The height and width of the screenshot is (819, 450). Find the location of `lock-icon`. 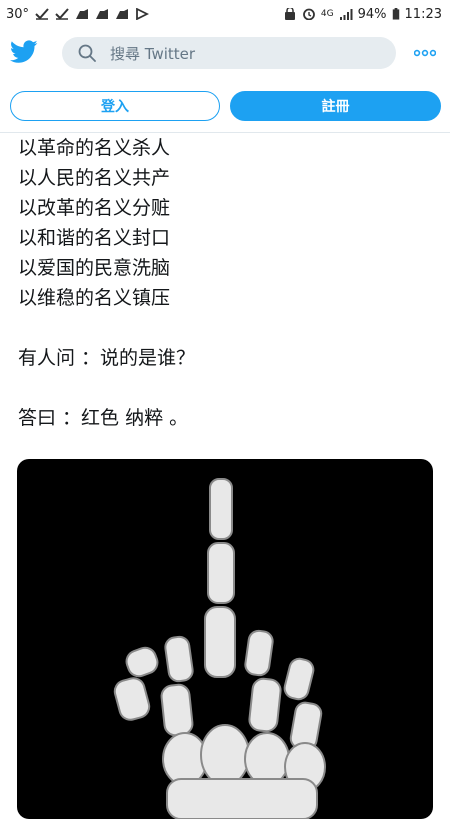

lock-icon is located at coordinates (289, 14).